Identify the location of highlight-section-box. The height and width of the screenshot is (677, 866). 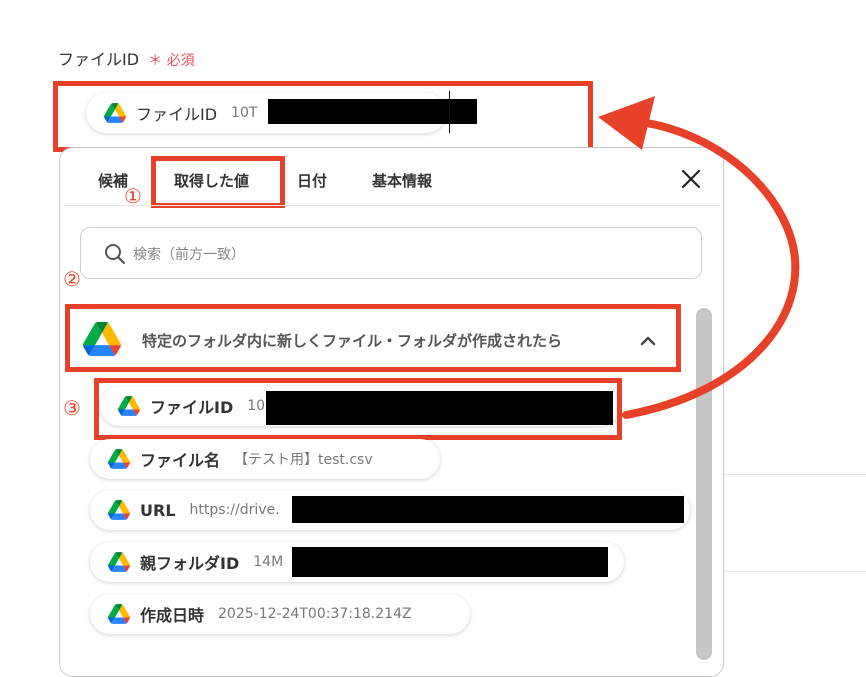
(373, 338).